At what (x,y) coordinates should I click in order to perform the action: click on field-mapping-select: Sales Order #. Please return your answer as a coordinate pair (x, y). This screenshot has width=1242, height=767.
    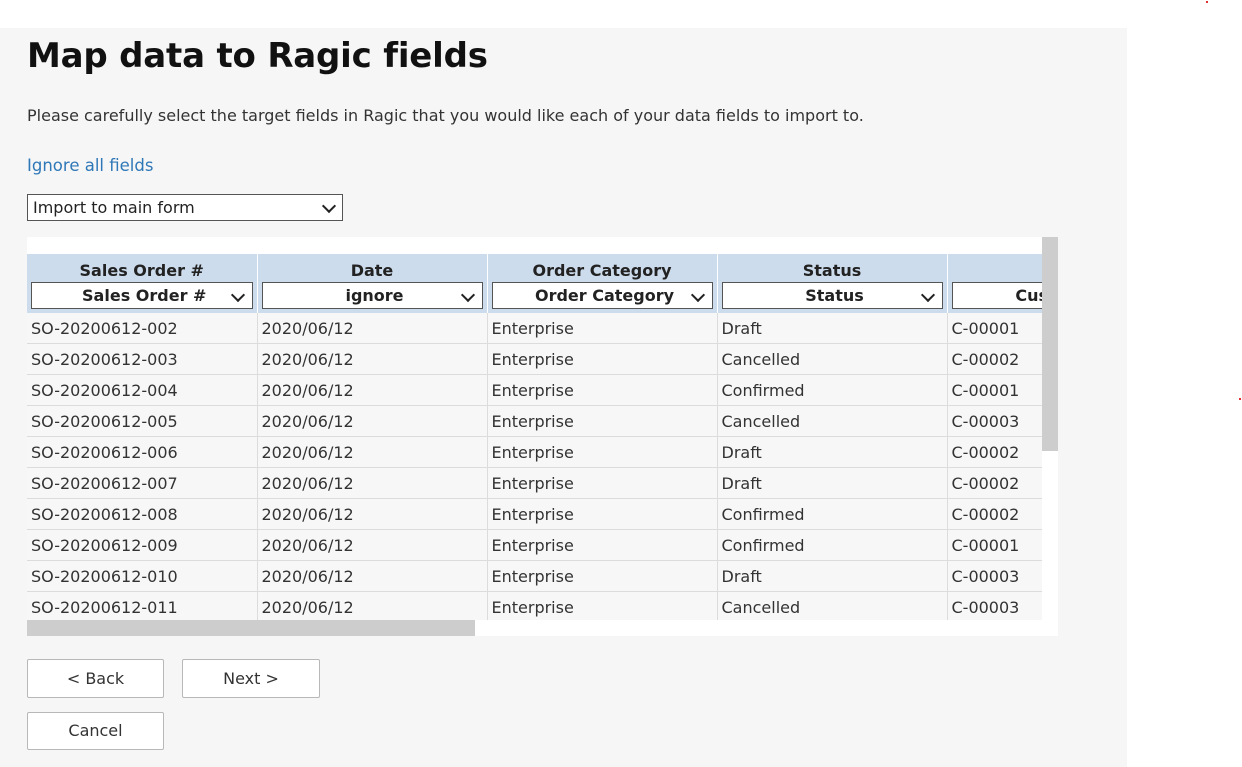
    Looking at the image, I should click on (142, 295).